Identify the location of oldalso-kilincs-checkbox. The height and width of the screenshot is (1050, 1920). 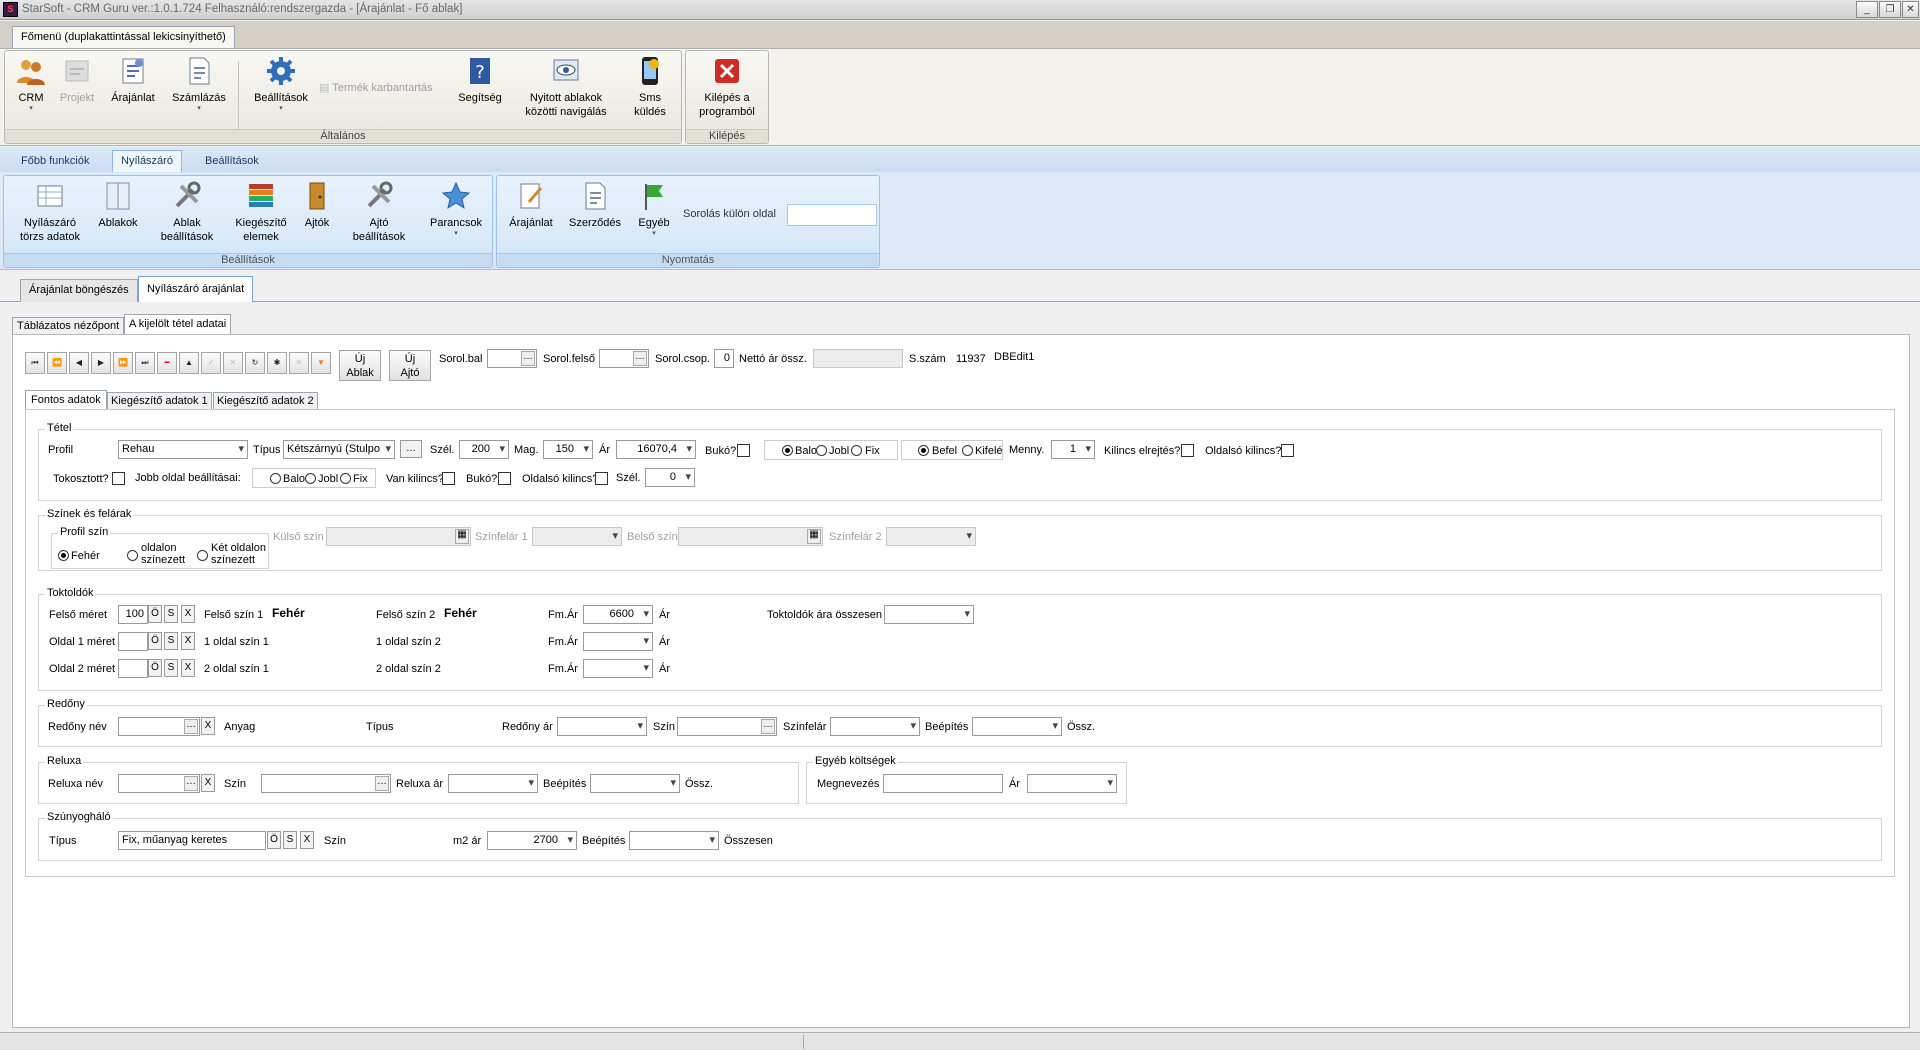
(1287, 450).